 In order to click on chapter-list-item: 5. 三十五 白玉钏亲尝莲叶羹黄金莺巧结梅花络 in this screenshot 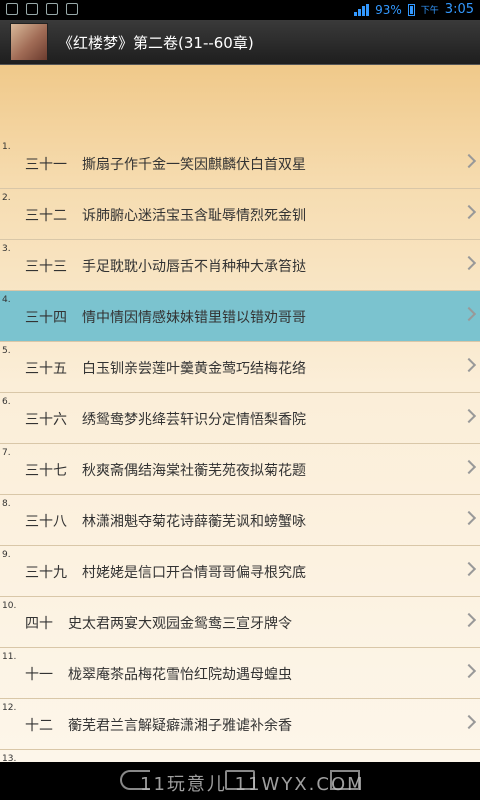, I will do `click(240, 367)`.